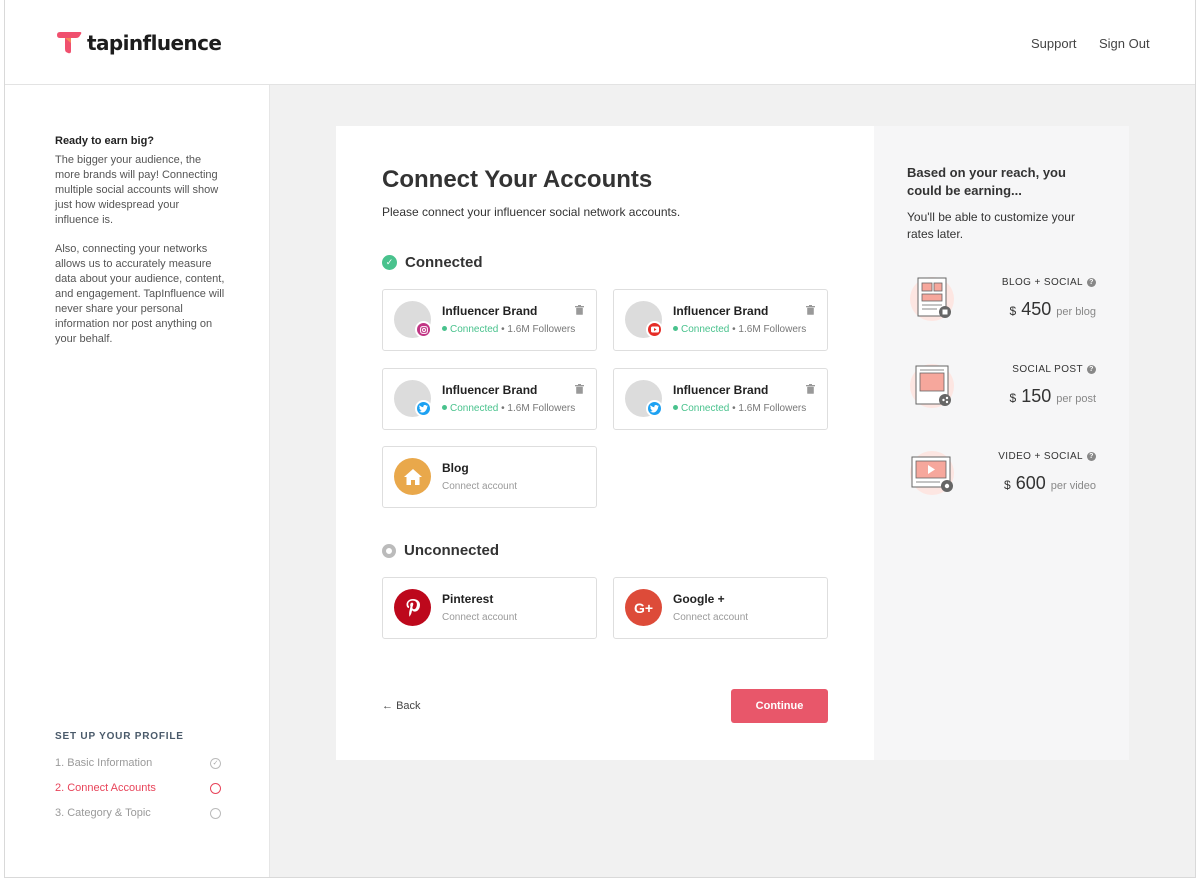  Describe the element at coordinates (699, 599) in the screenshot. I see `account-name: Google +` at that location.